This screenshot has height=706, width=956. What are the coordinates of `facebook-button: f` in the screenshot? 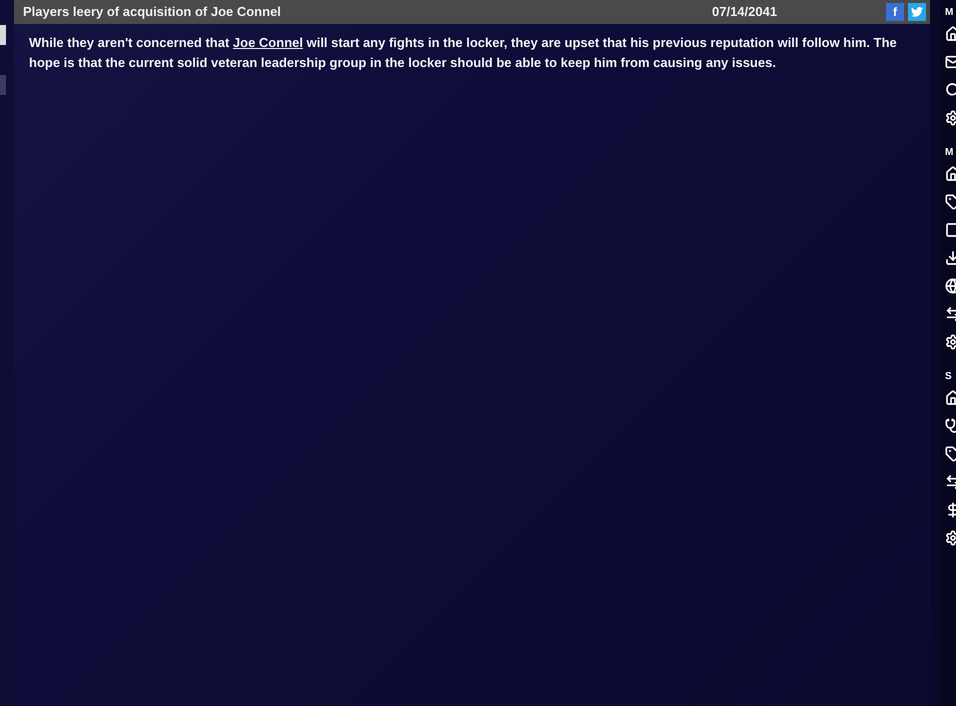 It's located at (895, 12).